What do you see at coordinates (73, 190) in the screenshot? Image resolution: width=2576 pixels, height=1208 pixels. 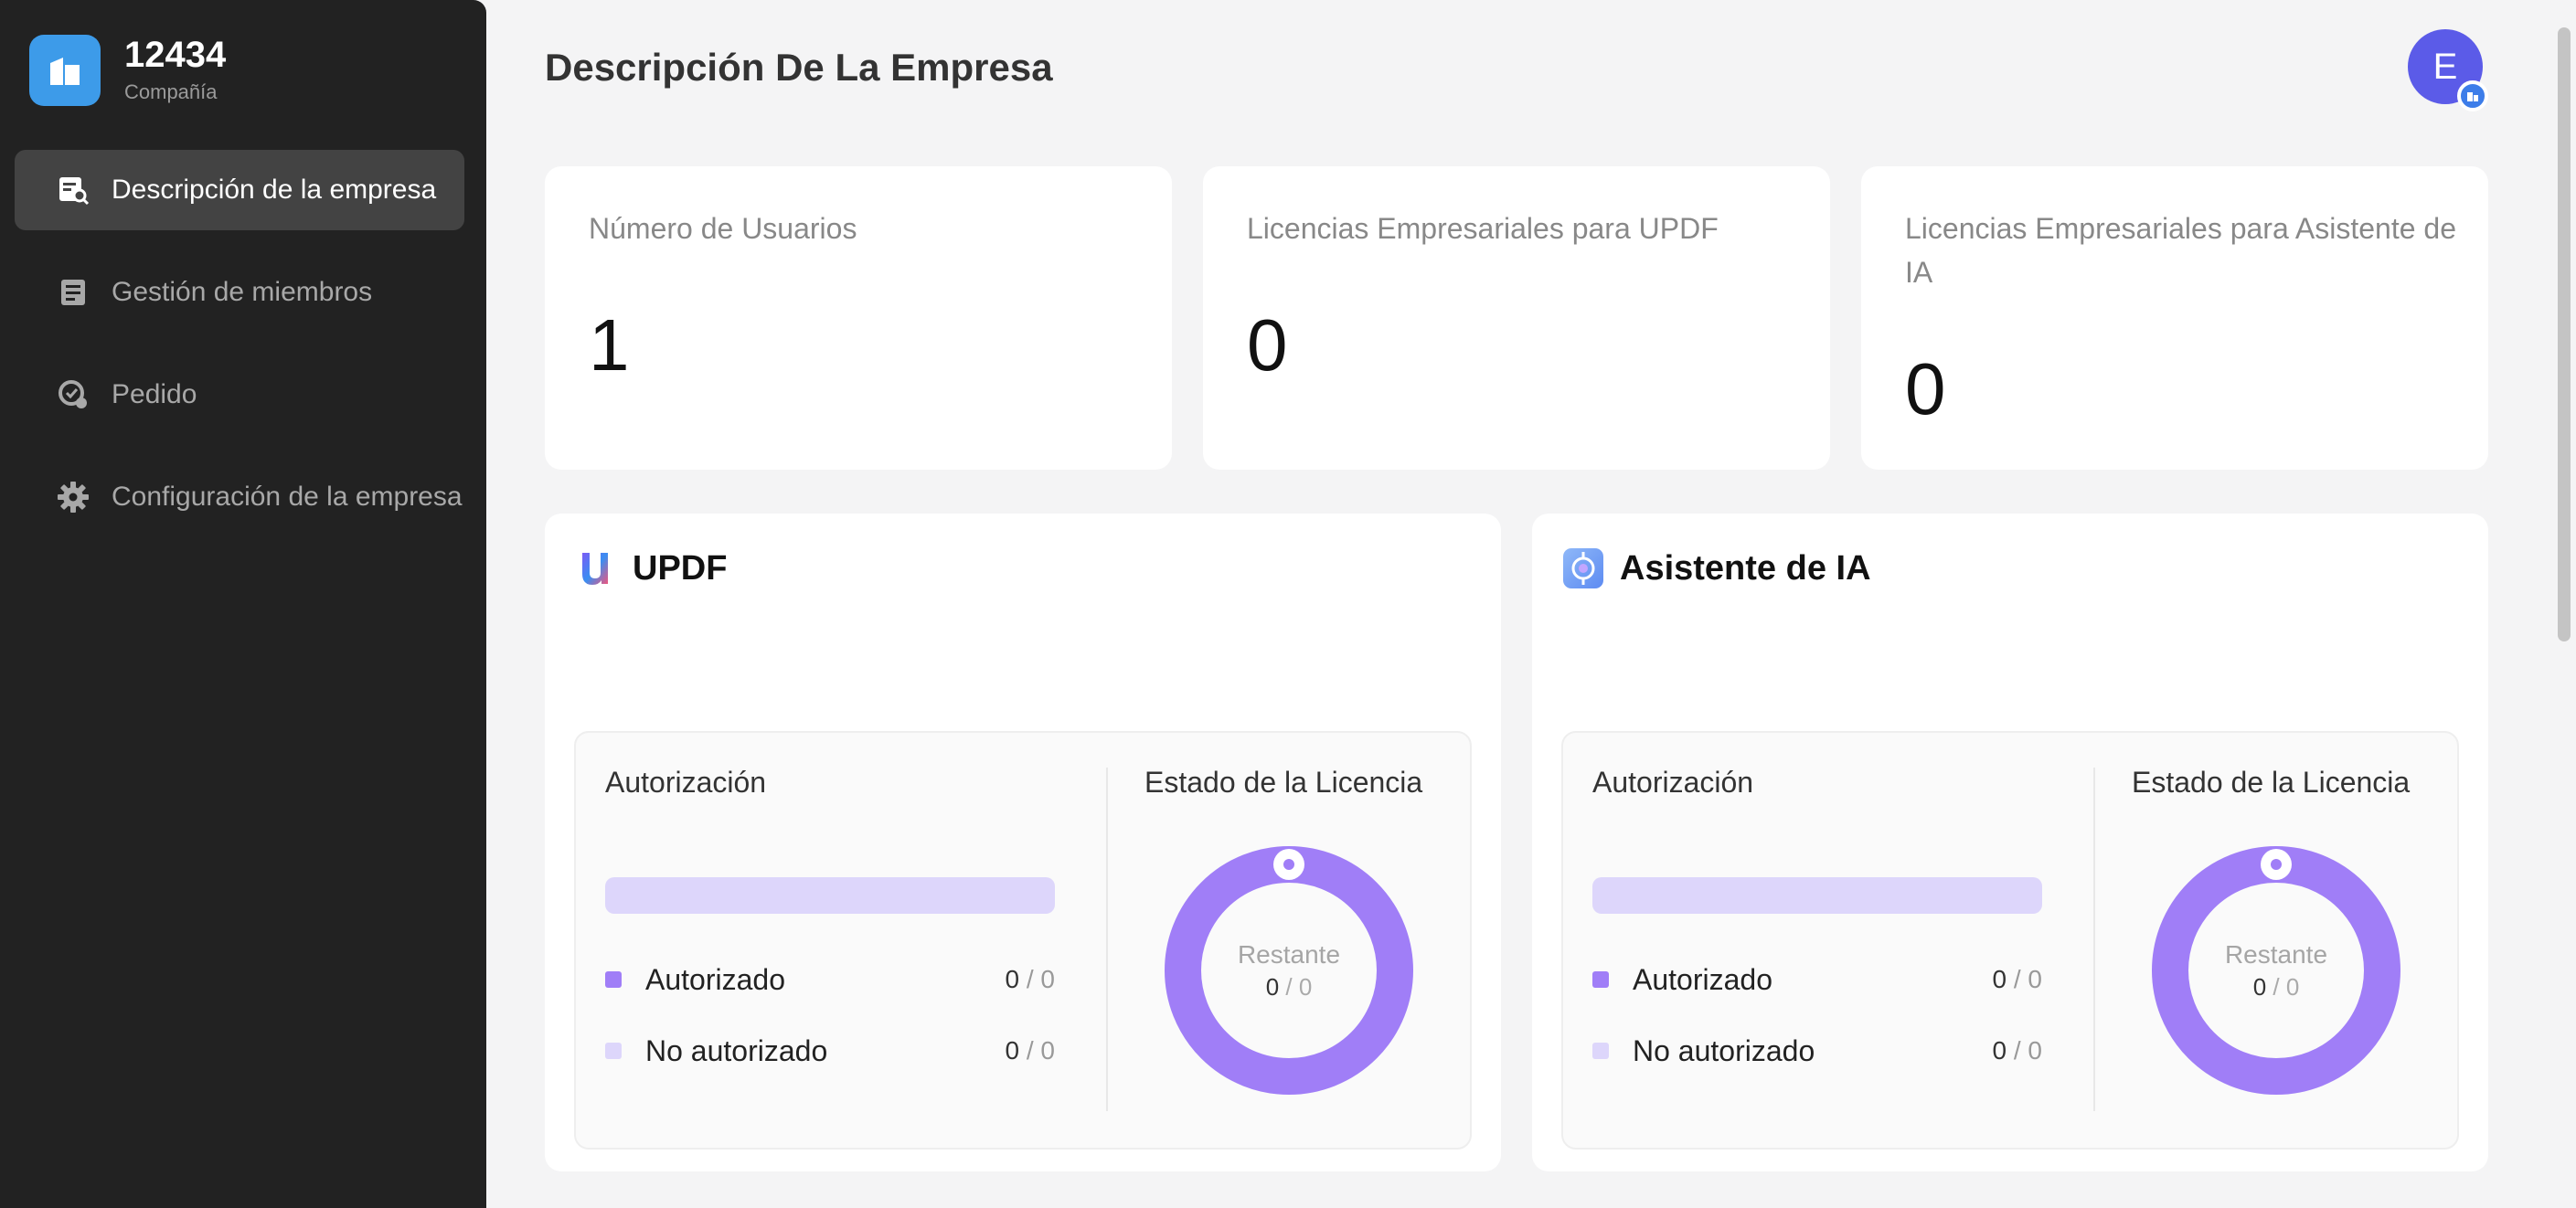 I see `company-overview-icon` at bounding box center [73, 190].